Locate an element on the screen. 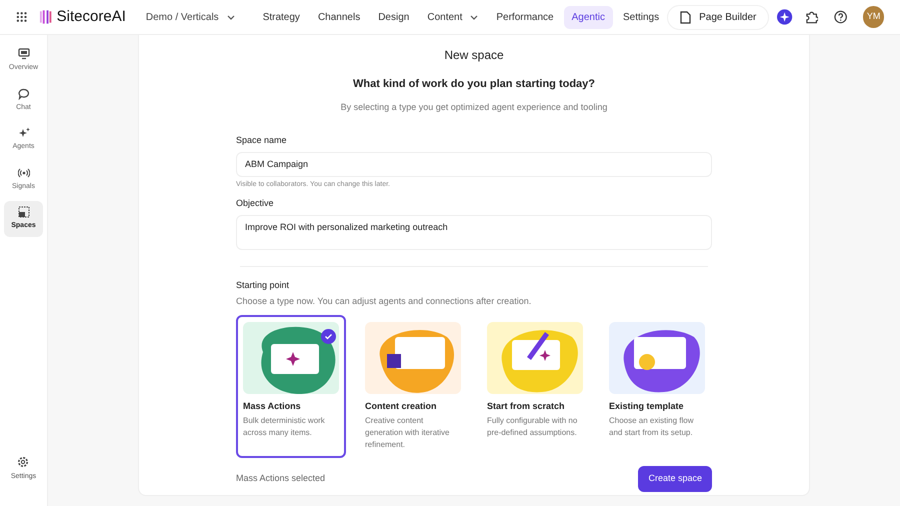 Image resolution: width=900 pixels, height=506 pixels. option-title: Start from scratch is located at coordinates (526, 406).